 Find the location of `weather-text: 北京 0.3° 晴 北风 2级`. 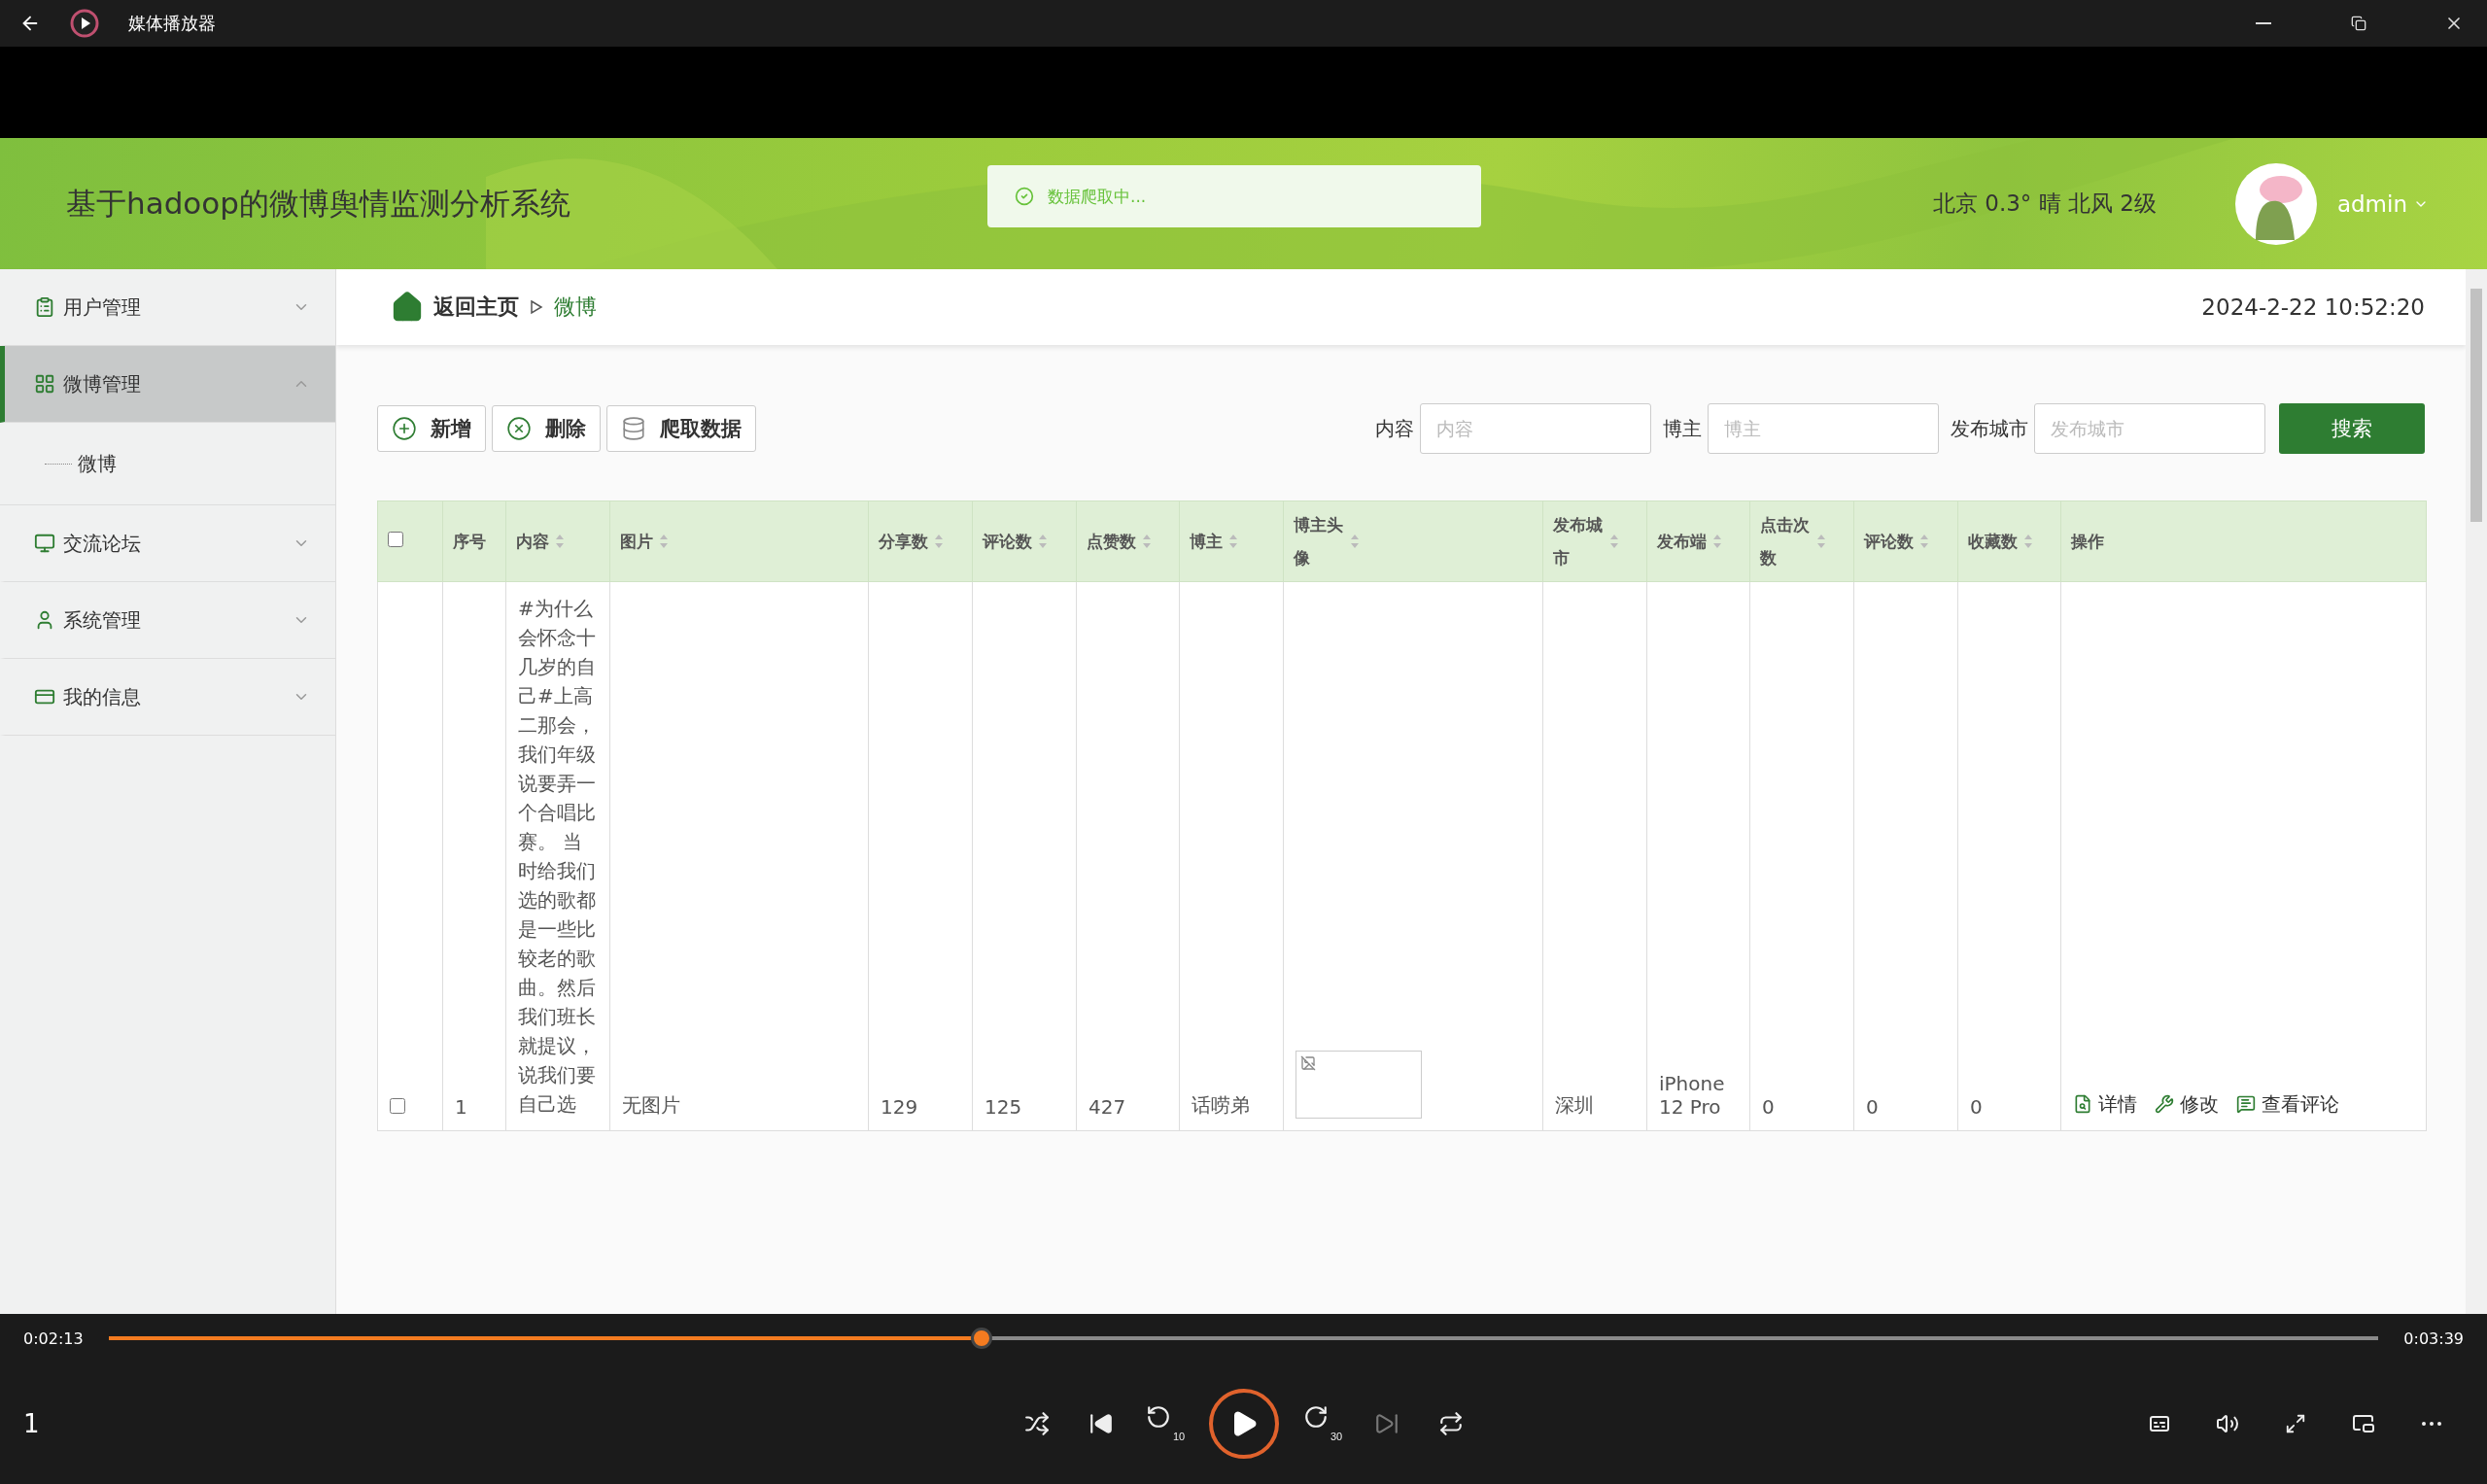

weather-text: 北京 0.3° 晴 北风 2级 is located at coordinates (2044, 204).